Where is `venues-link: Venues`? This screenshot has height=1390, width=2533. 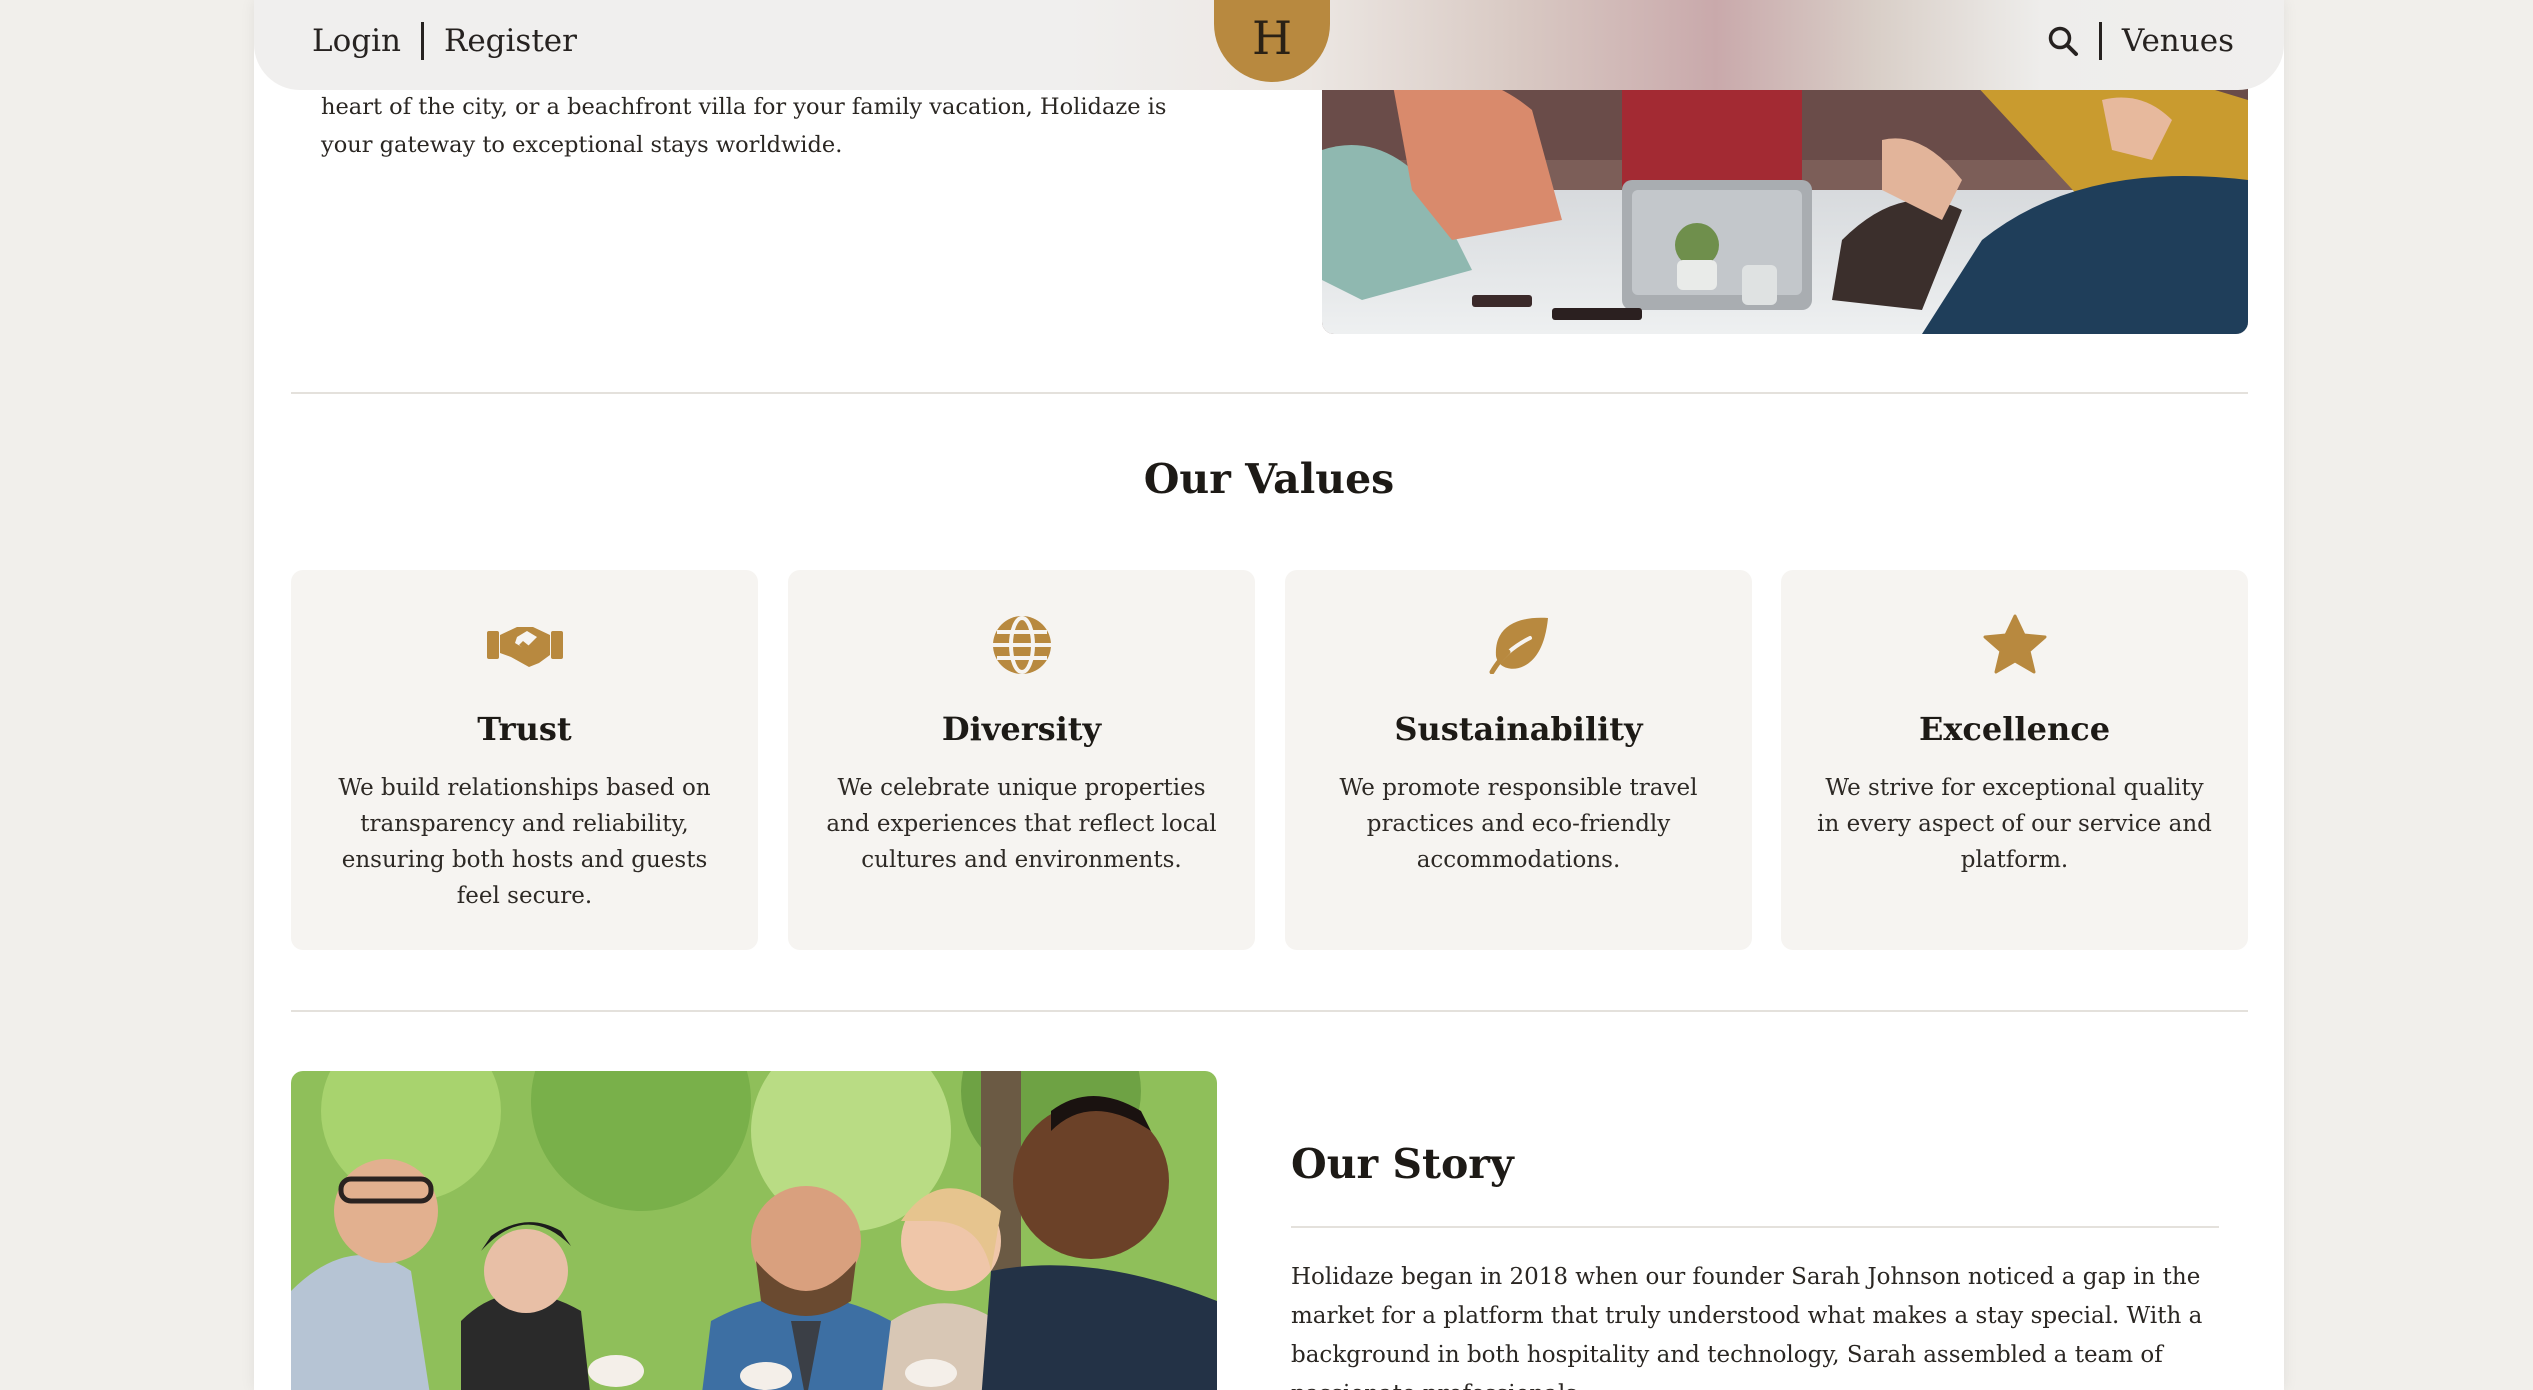 venues-link: Venues is located at coordinates (2178, 41).